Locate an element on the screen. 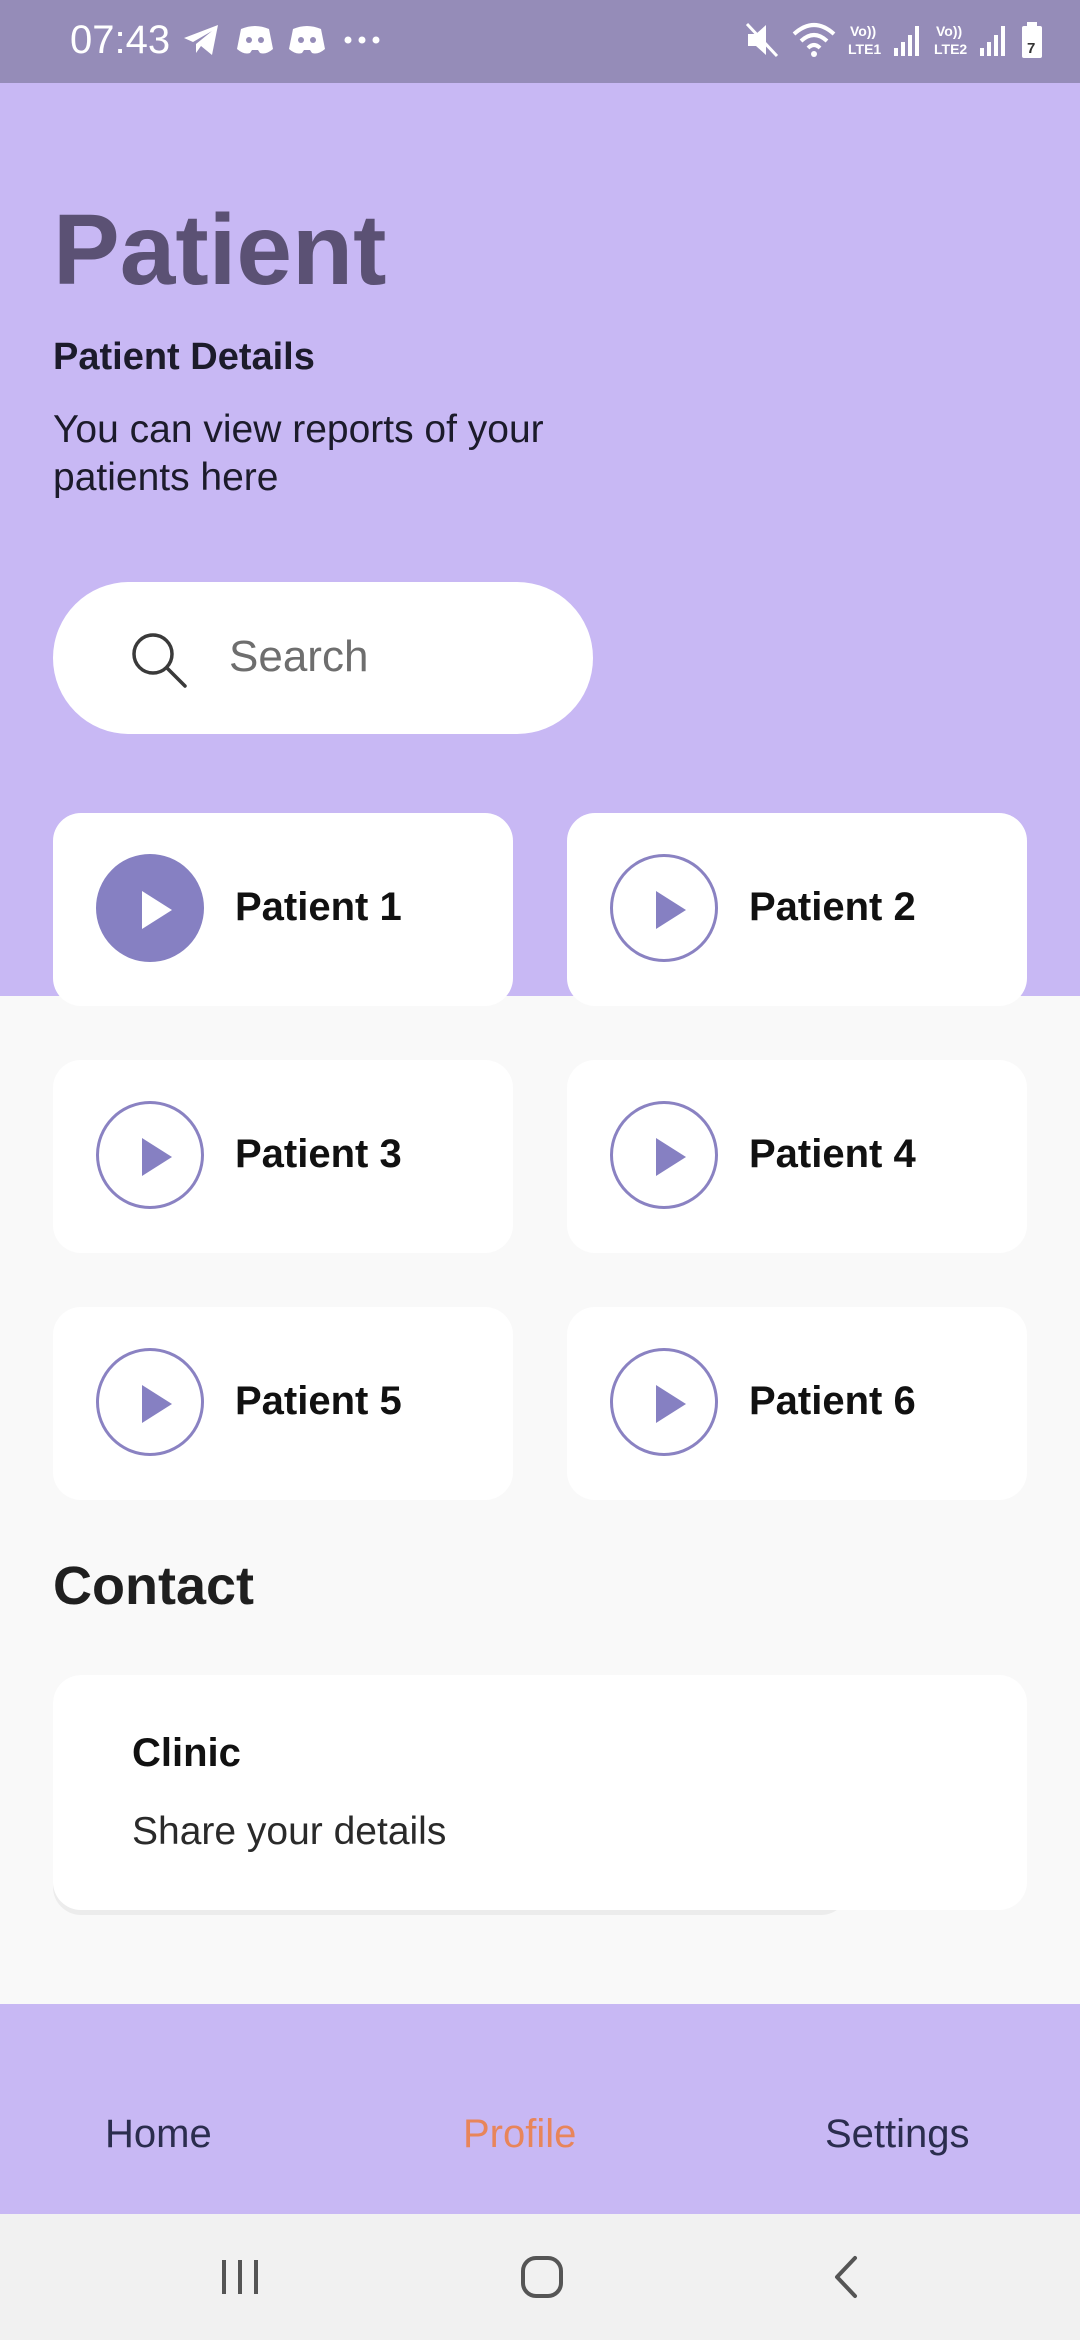 This screenshot has height=2340, width=1080. patient-label: Patient 1 is located at coordinates (318, 907).